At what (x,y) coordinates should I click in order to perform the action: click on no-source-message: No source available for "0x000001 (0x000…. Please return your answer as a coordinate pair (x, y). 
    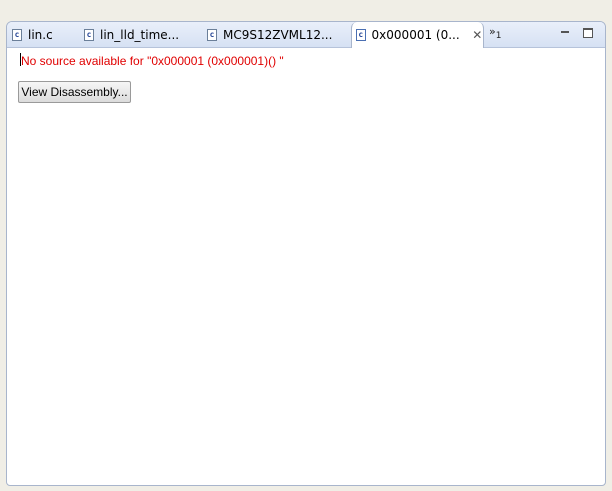
    Looking at the image, I should click on (152, 61).